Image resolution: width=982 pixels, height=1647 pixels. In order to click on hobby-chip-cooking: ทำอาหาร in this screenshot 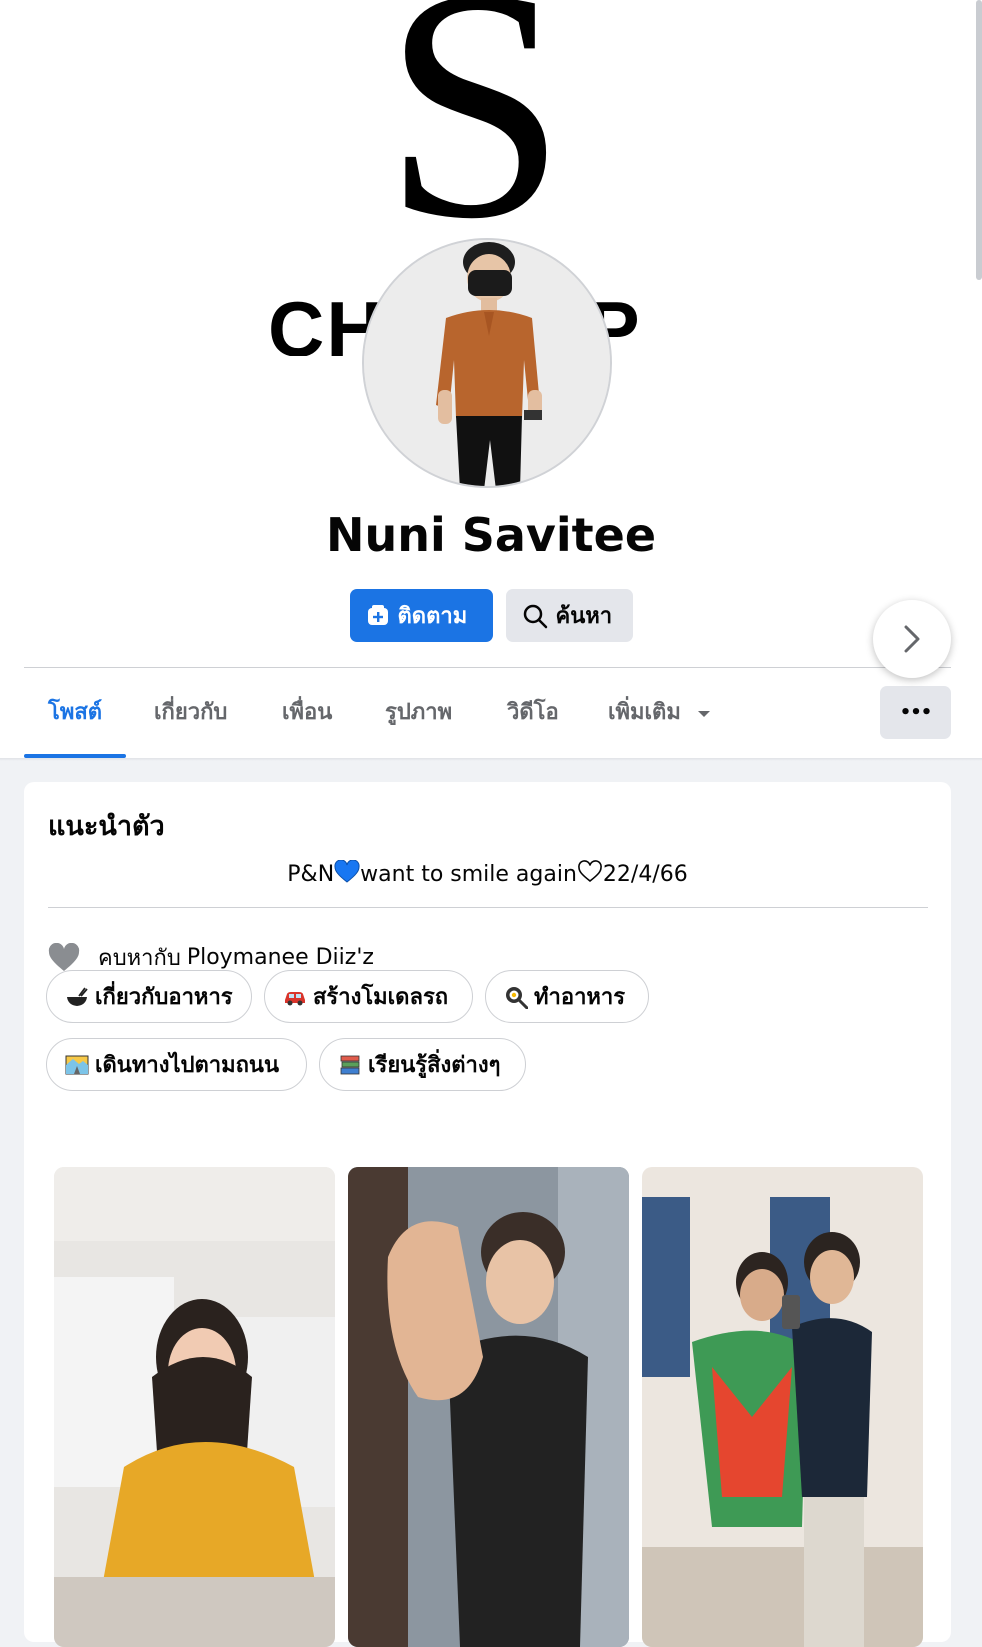, I will do `click(567, 996)`.